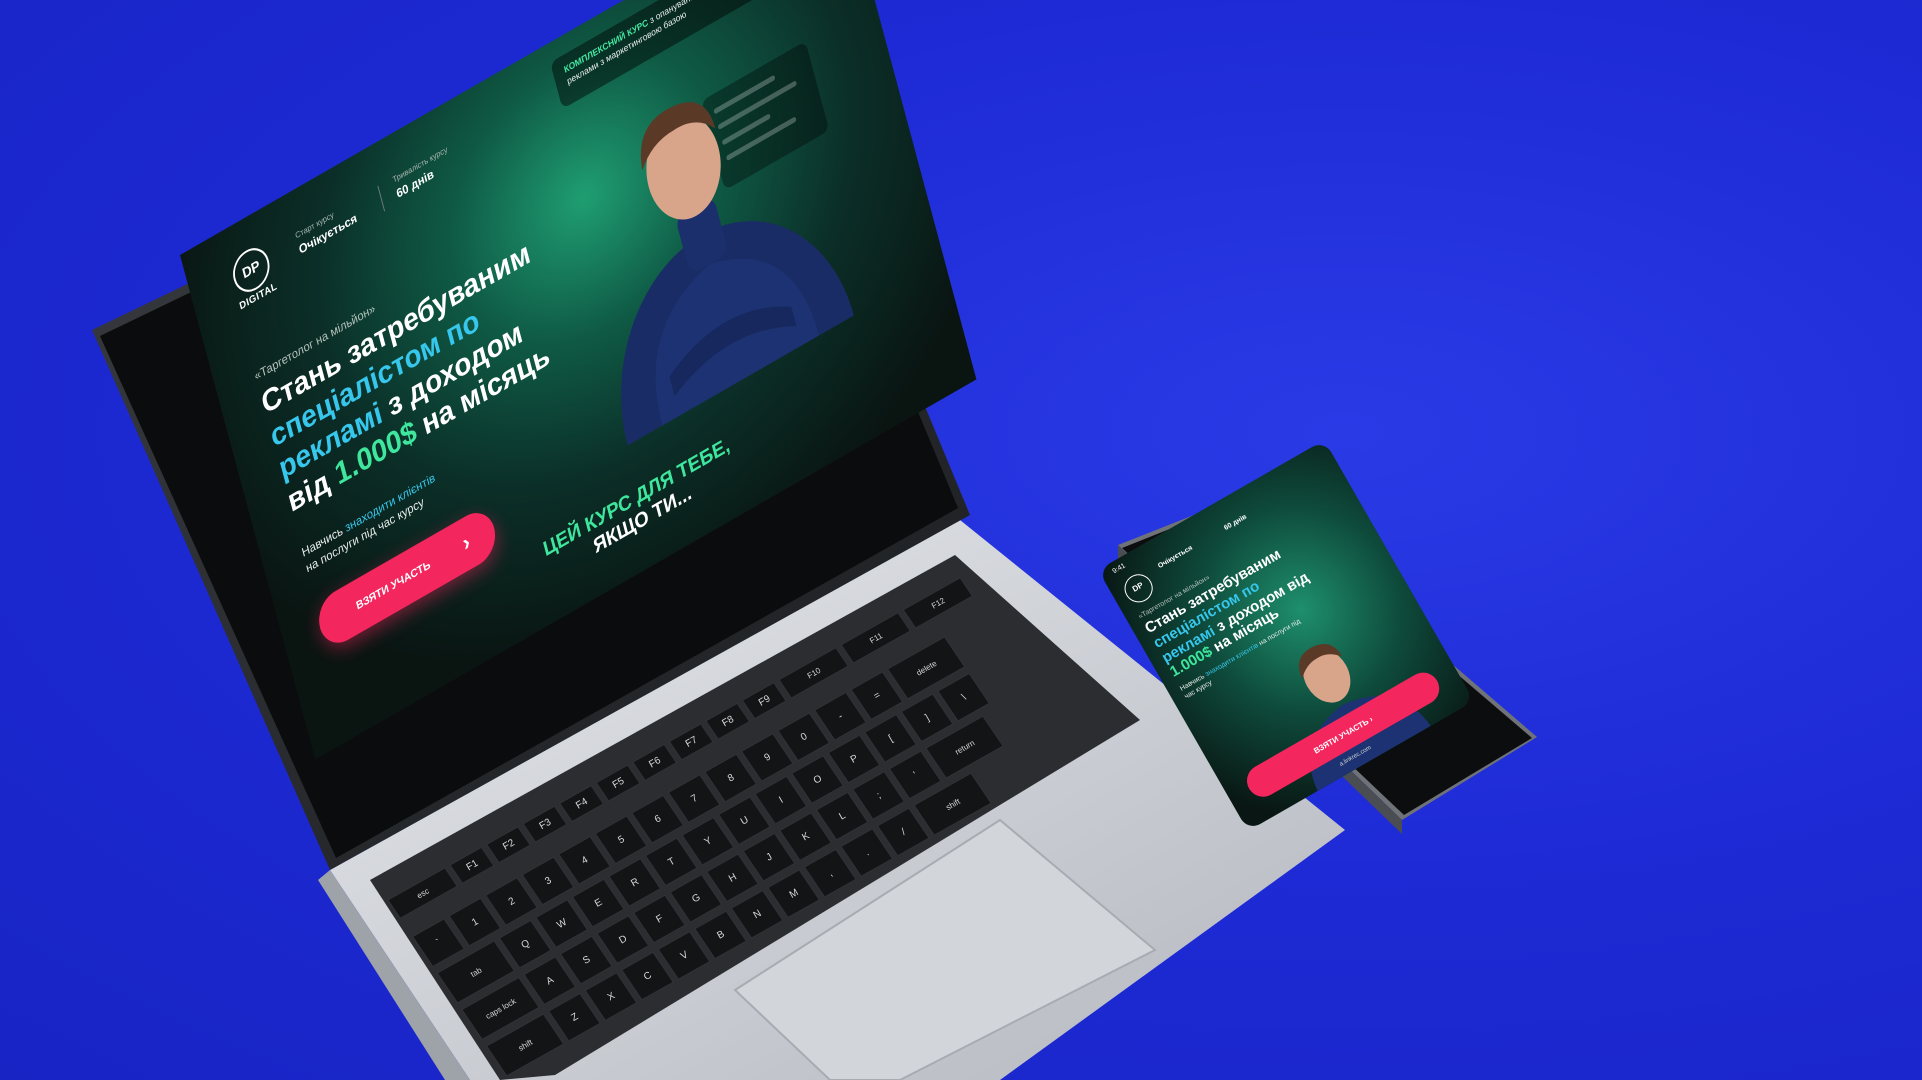 Image resolution: width=1922 pixels, height=1080 pixels. What do you see at coordinates (1175, 557) in the screenshot?
I see `phone-start-value: Очікується` at bounding box center [1175, 557].